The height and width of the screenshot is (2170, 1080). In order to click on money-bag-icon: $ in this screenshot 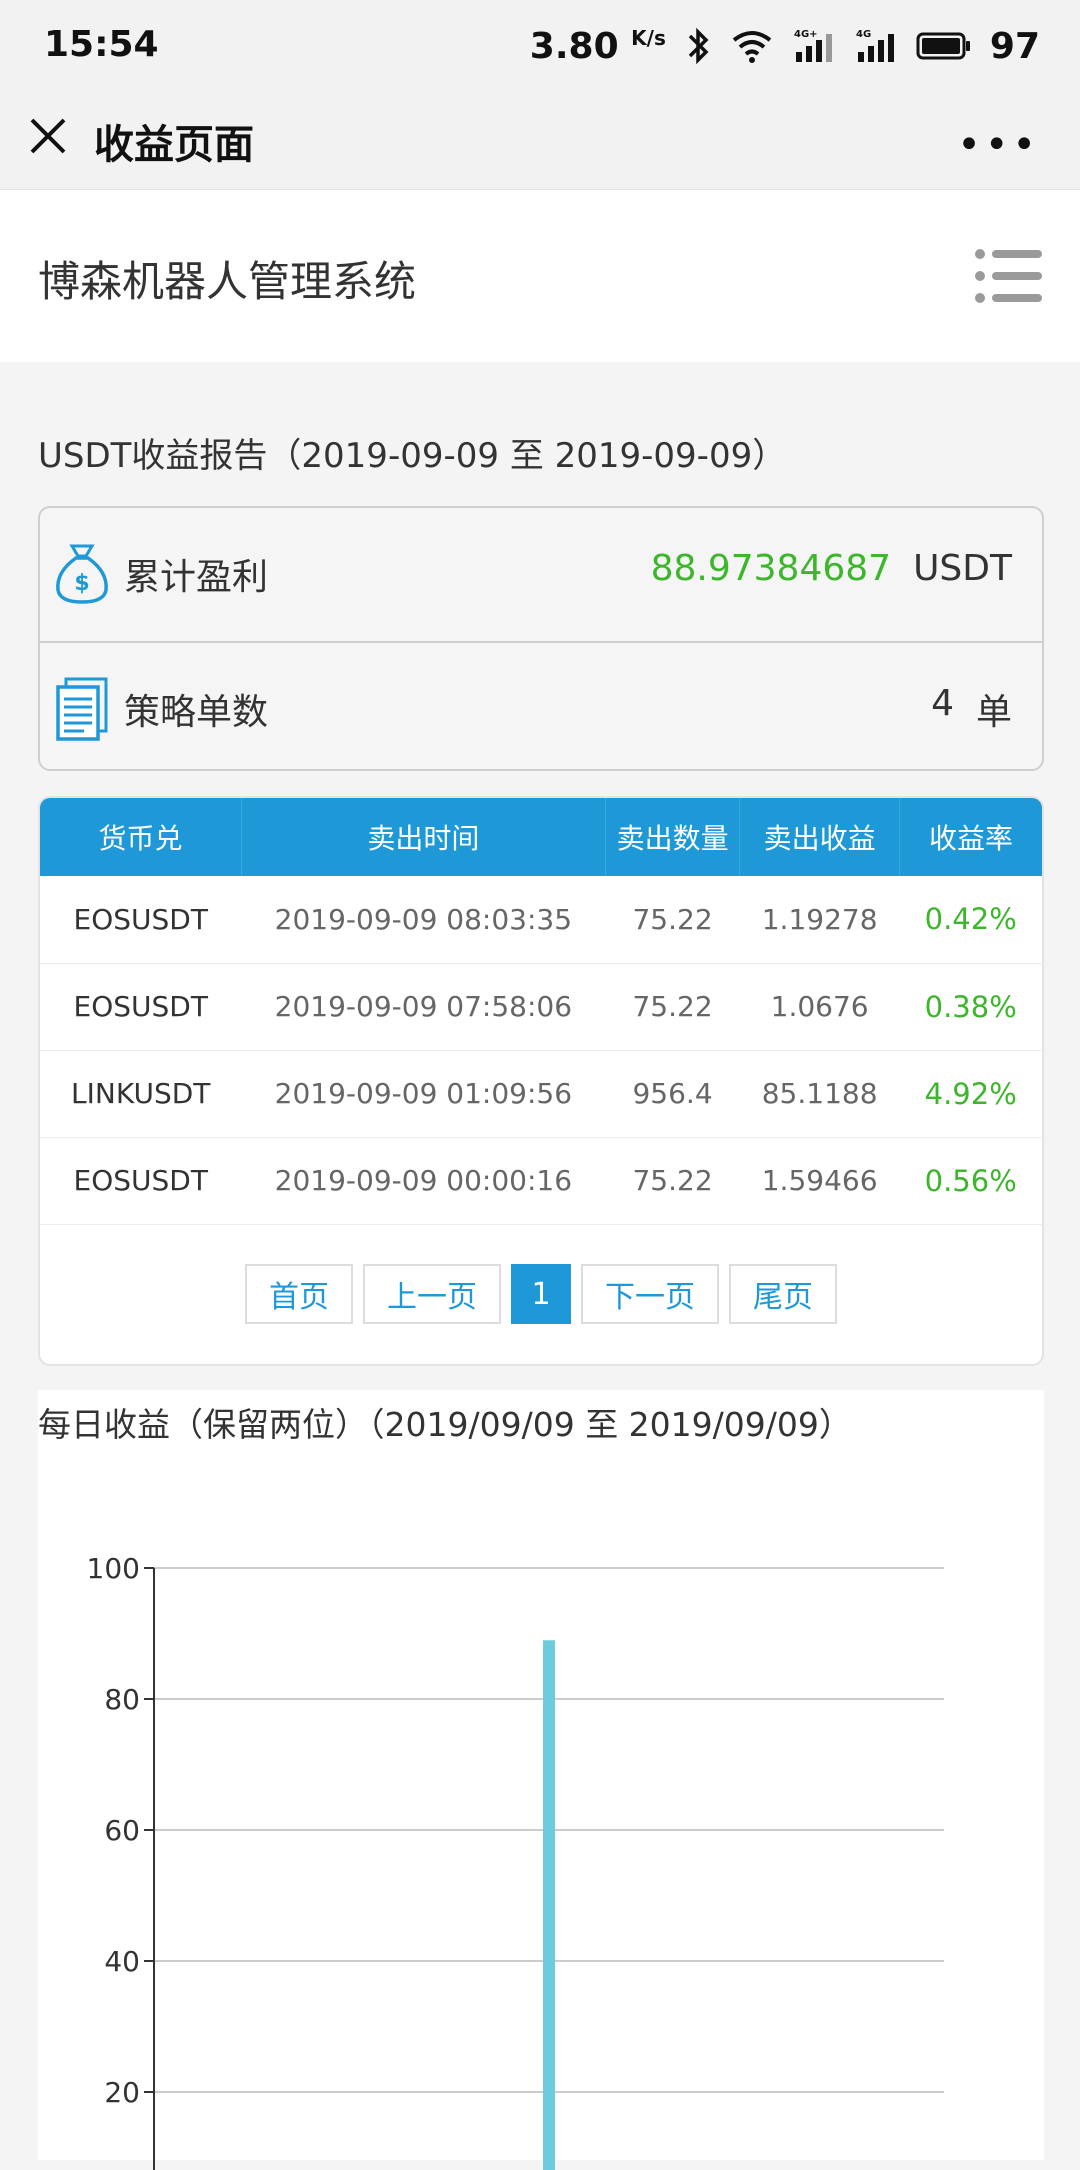, I will do `click(82, 574)`.